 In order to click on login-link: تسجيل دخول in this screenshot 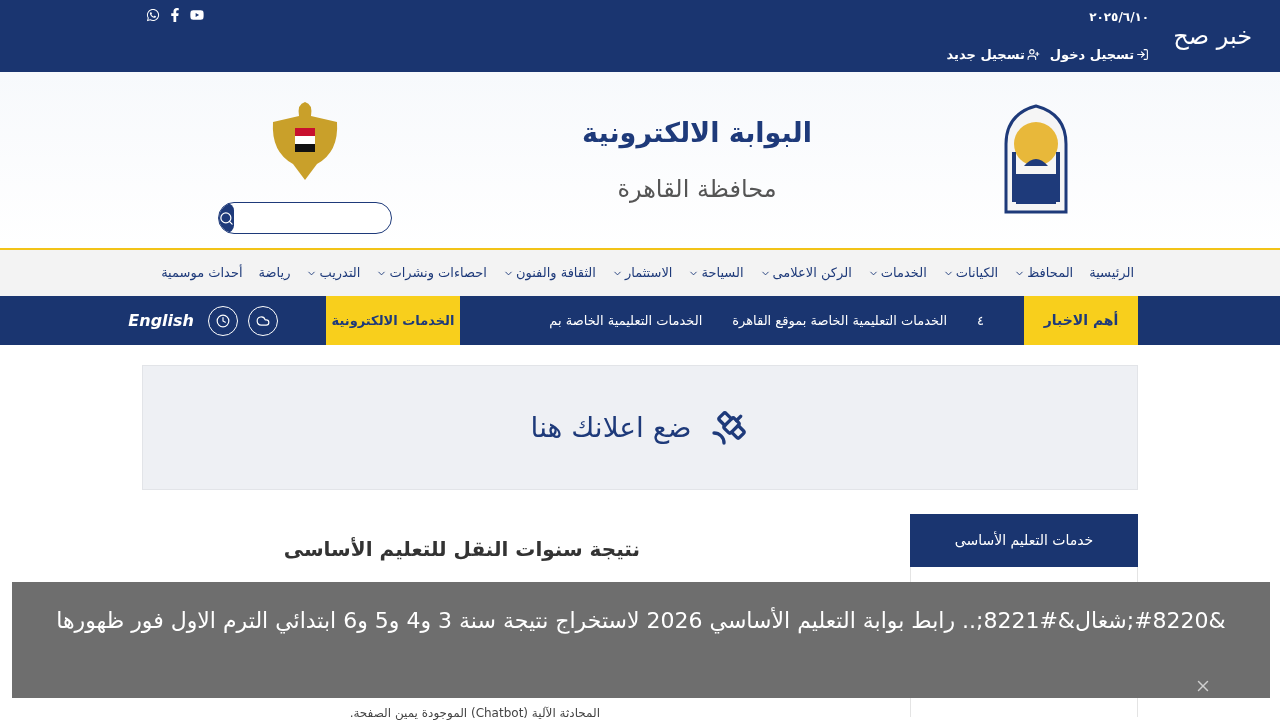, I will do `click(1099, 54)`.